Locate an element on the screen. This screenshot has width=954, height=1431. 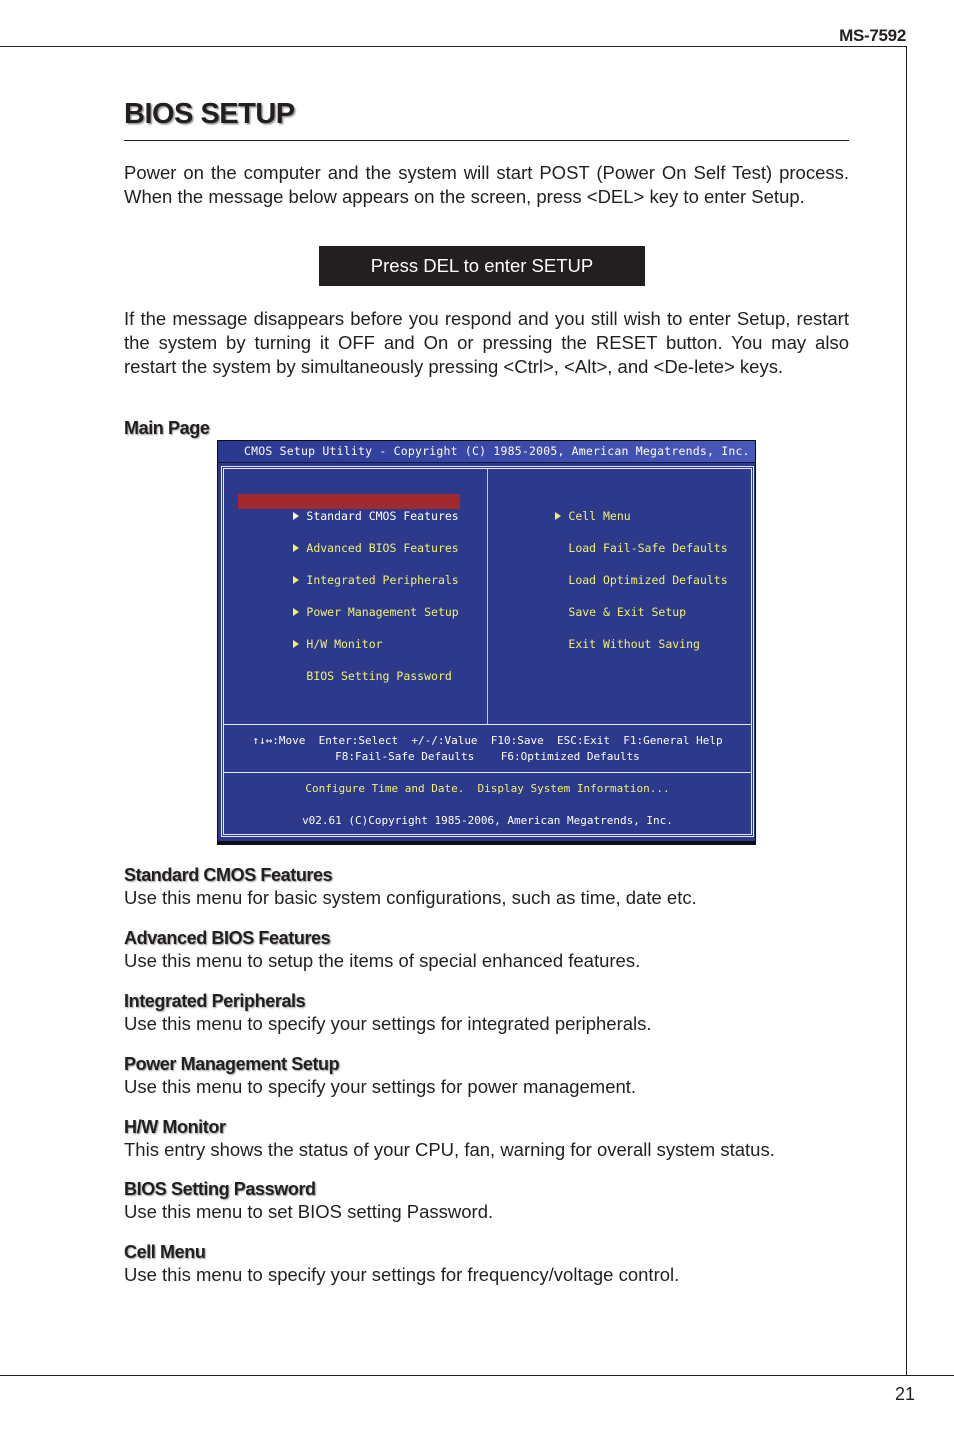
bios-menu-label: Cell Menu is located at coordinates (599, 516).